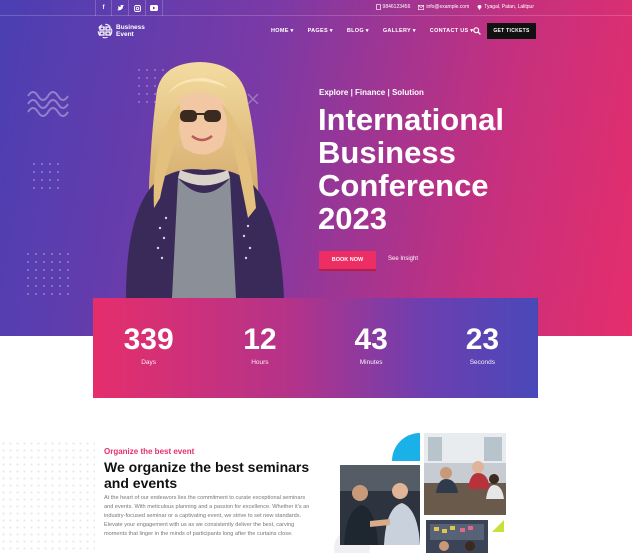 The height and width of the screenshot is (553, 632). Describe the element at coordinates (137, 8) in the screenshot. I see `instagram-icon` at that location.